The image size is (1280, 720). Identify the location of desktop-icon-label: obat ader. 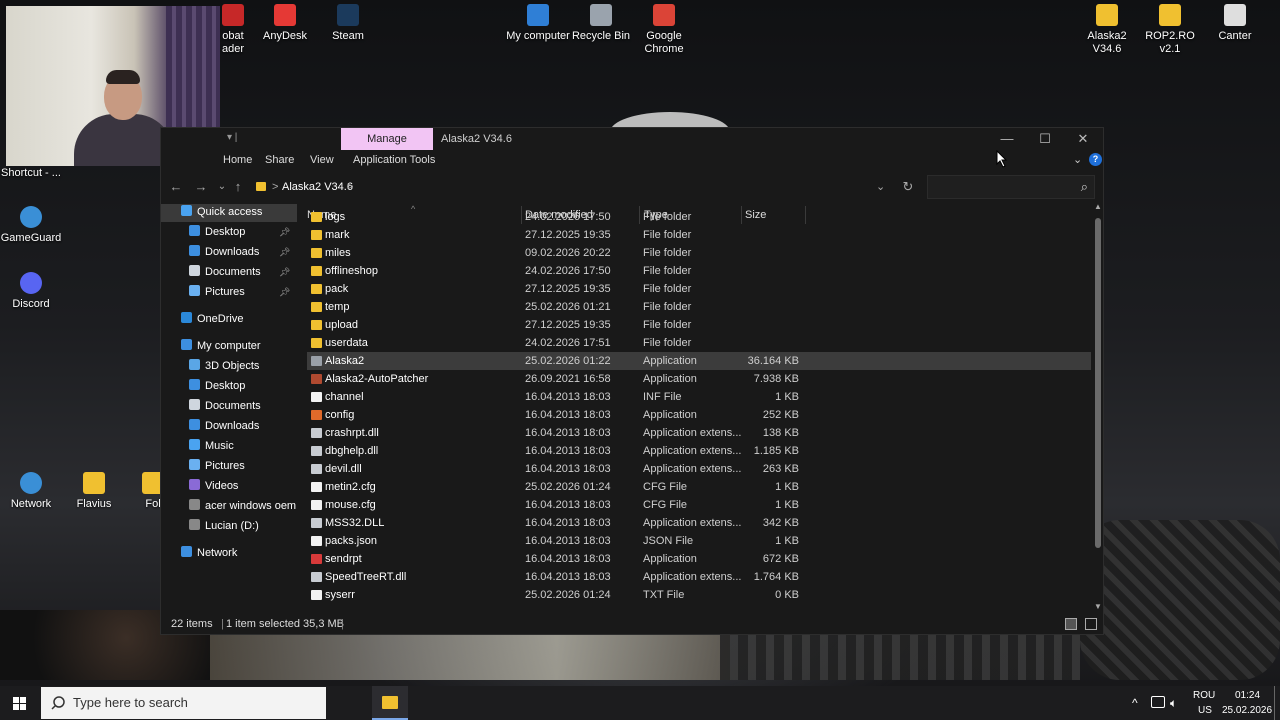
(233, 42).